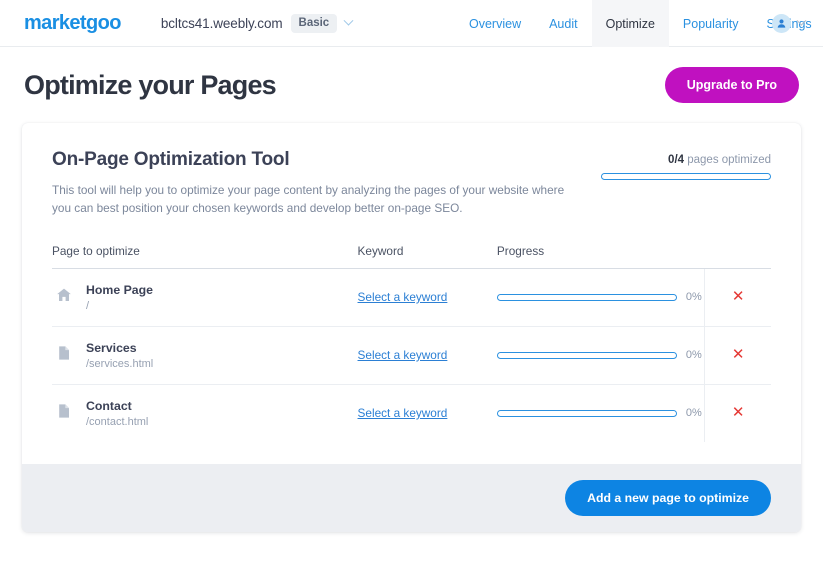 This screenshot has height=561, width=823. Describe the element at coordinates (600, 256) in the screenshot. I see `column-header-progress: Progress` at that location.